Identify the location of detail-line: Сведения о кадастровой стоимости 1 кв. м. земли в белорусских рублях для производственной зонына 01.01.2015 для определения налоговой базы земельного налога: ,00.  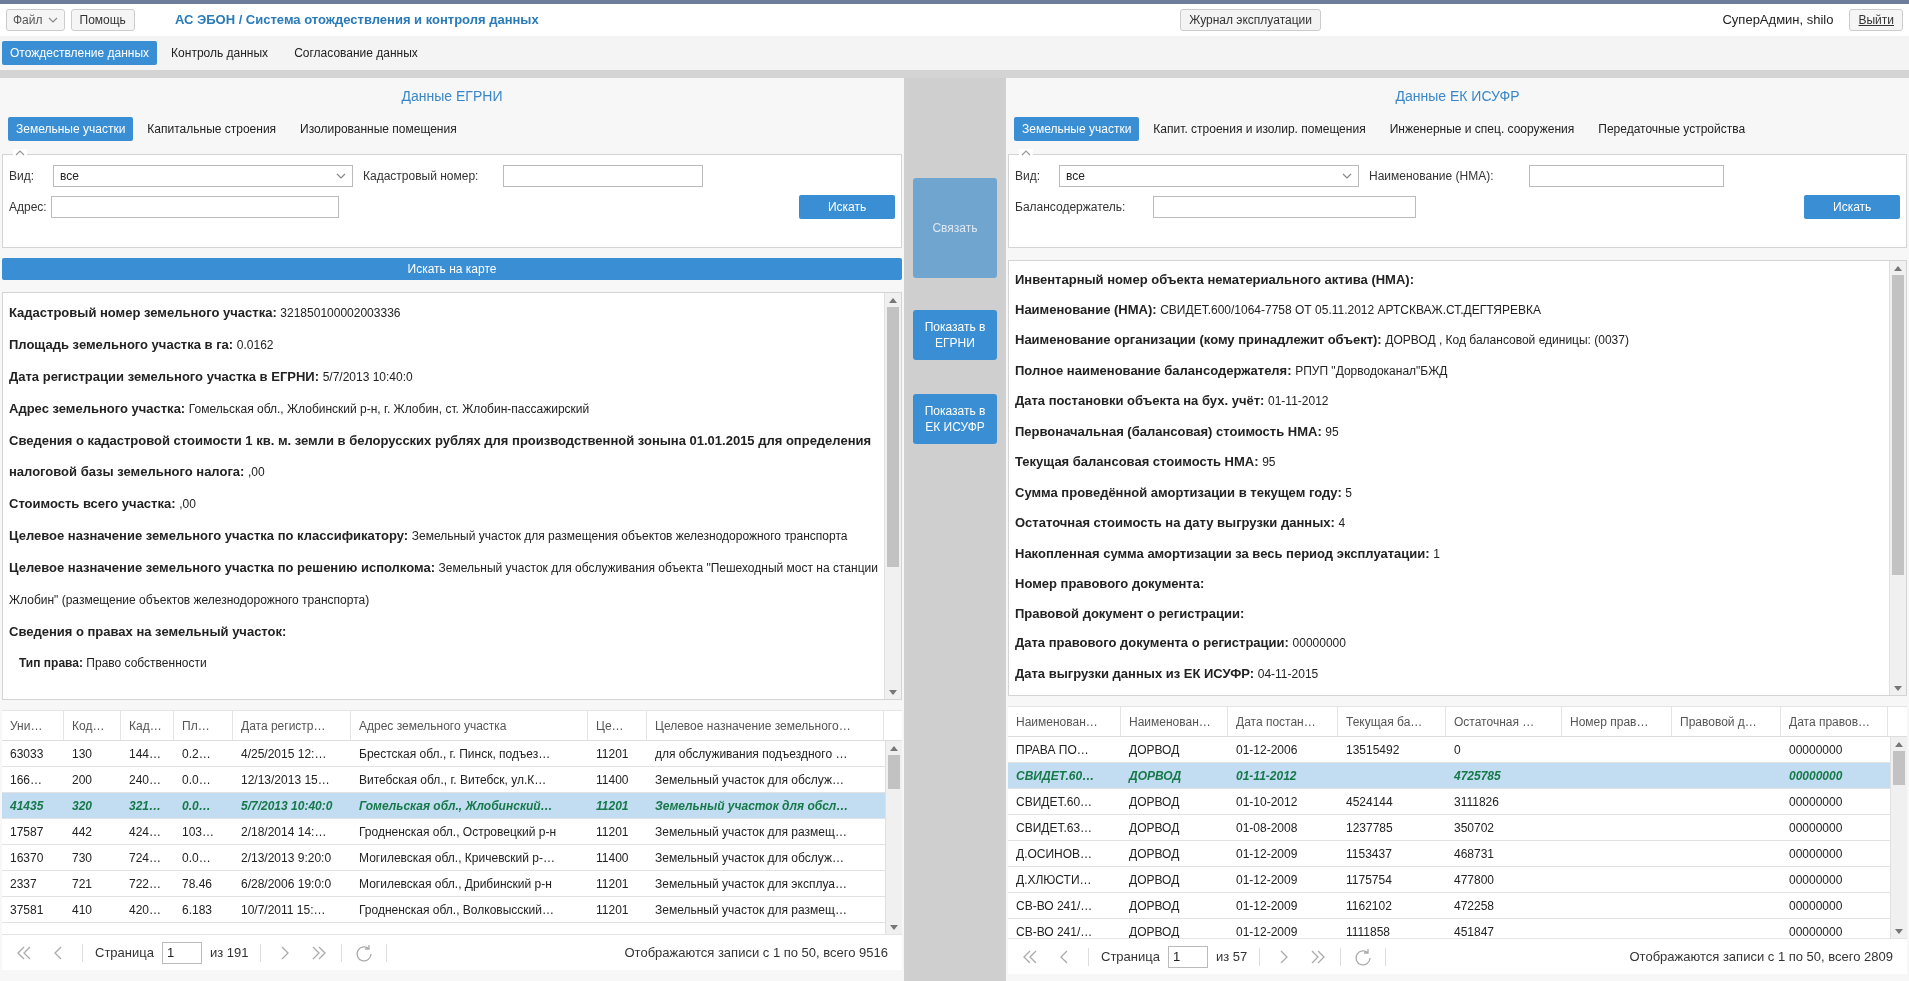
(441, 456).